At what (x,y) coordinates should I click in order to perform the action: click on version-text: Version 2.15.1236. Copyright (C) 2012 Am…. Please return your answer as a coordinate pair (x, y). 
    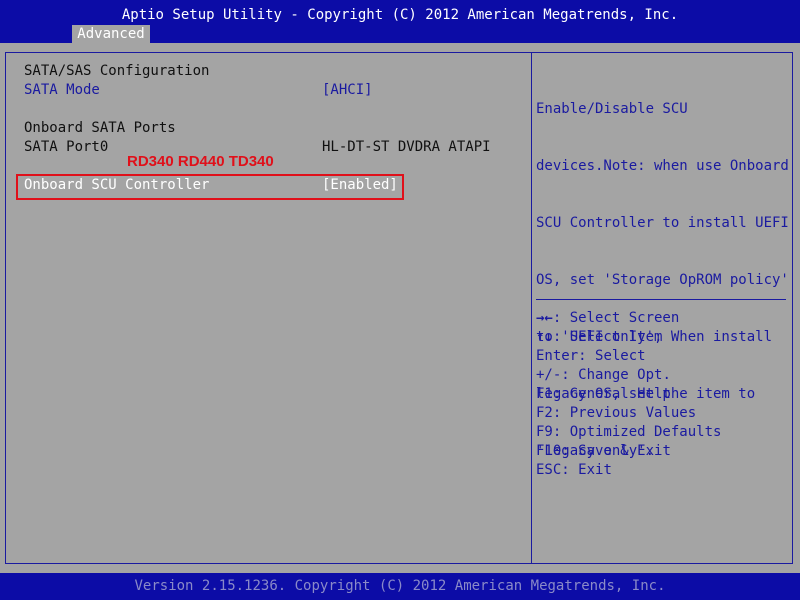
    Looking at the image, I should click on (400, 586).